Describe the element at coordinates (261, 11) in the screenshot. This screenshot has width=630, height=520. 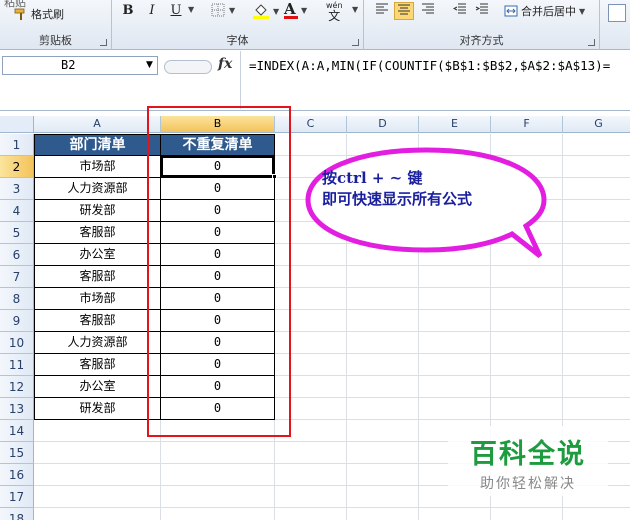
I see `paint-bucket-icon` at that location.